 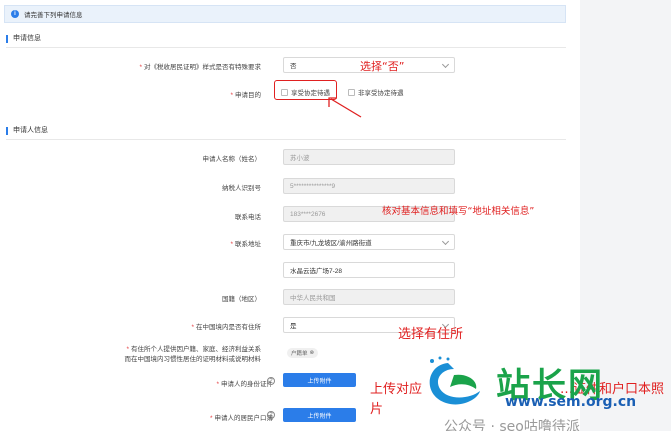 I want to click on applicant-name-field: 苏小波, so click(x=369, y=157).